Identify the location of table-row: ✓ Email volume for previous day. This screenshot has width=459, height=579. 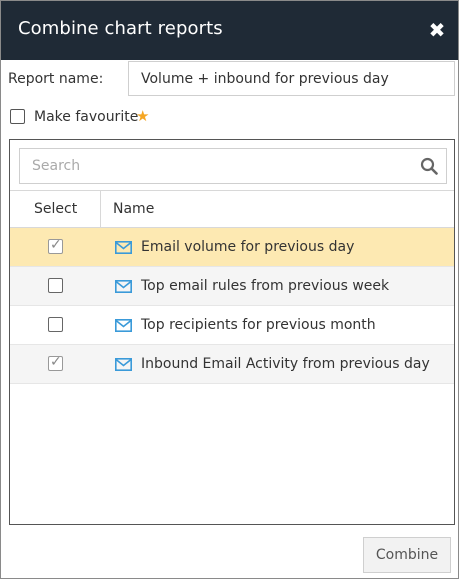
(232, 247).